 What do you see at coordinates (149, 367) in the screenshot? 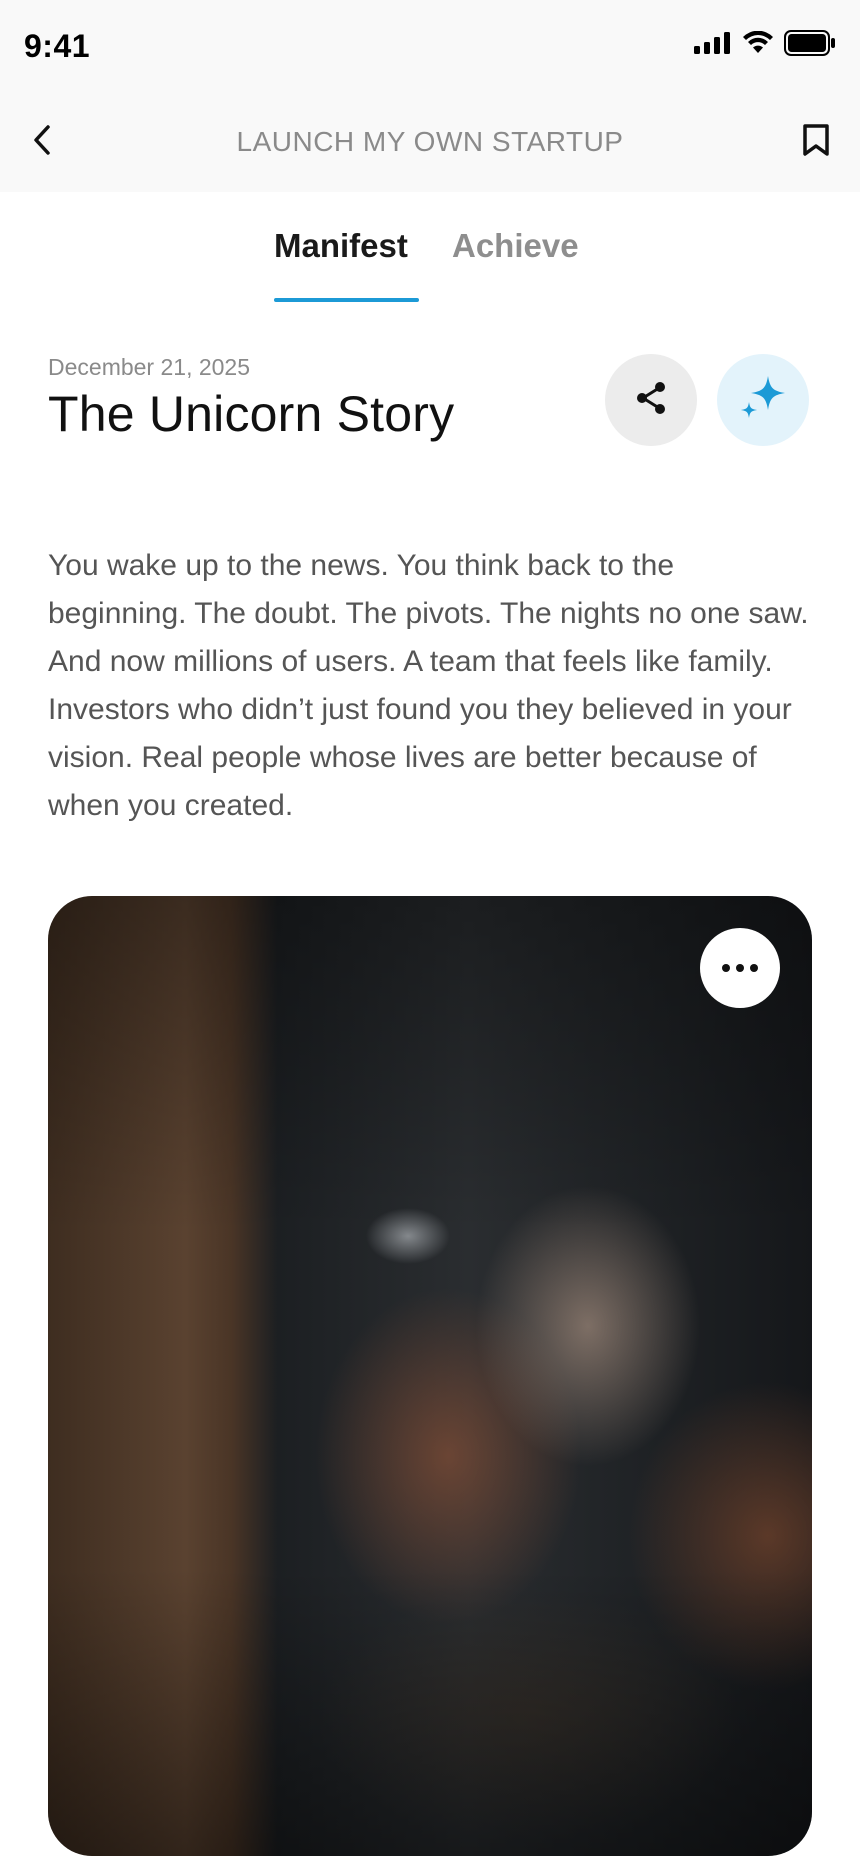
I see `post-date: December 21, 2025` at bounding box center [149, 367].